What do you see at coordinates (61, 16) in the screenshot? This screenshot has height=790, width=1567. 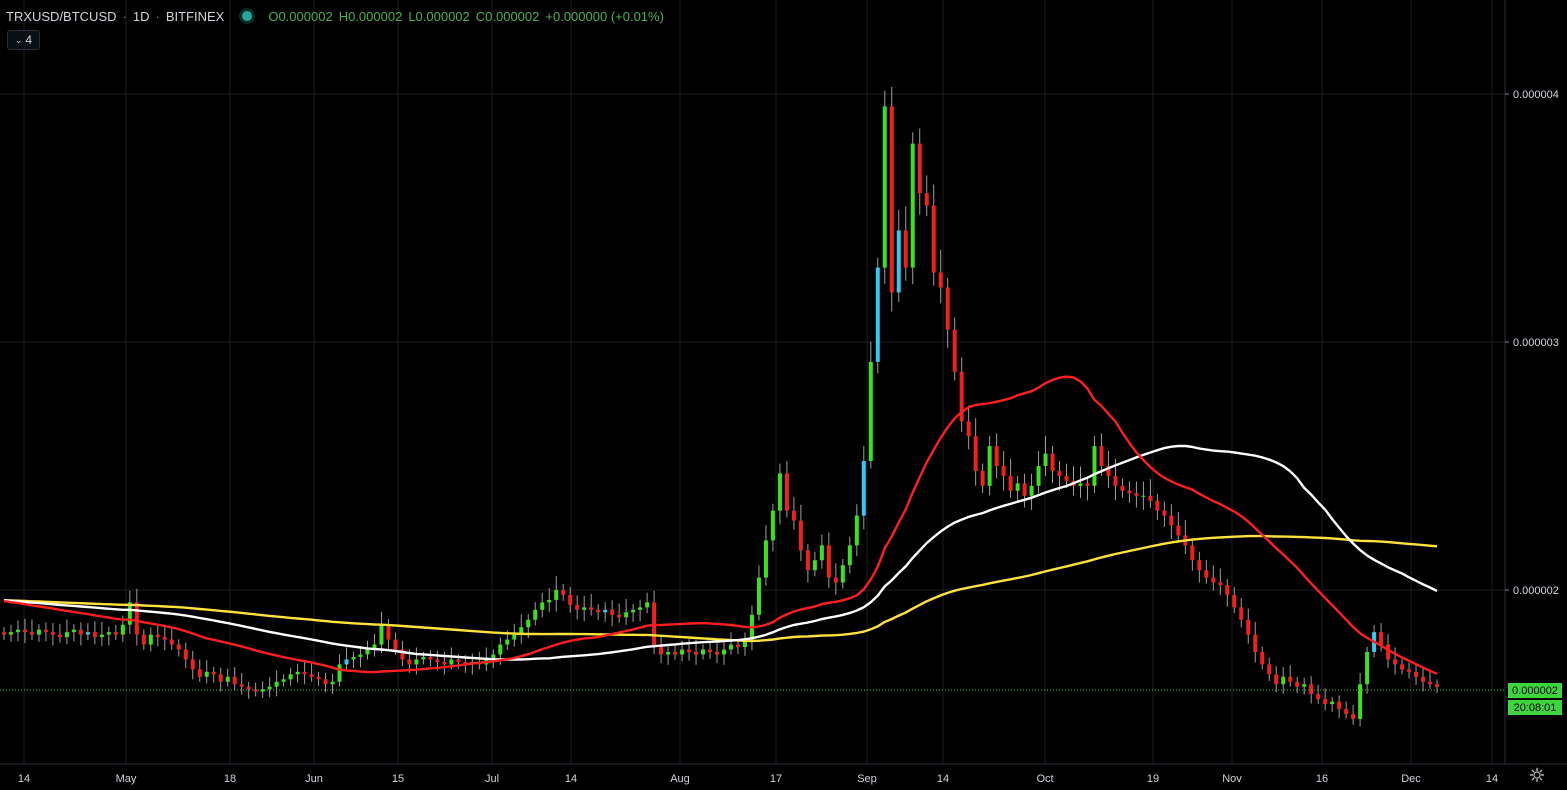 I see `symbol-name: TRXUSD/BTCUSD` at bounding box center [61, 16].